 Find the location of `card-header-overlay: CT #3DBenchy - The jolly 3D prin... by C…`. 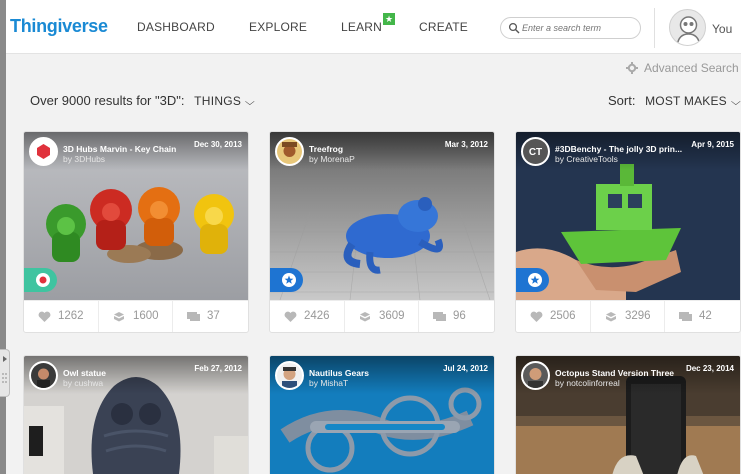

card-header-overlay: CT #3DBenchy - The jolly 3D prin... by C… is located at coordinates (628, 151).